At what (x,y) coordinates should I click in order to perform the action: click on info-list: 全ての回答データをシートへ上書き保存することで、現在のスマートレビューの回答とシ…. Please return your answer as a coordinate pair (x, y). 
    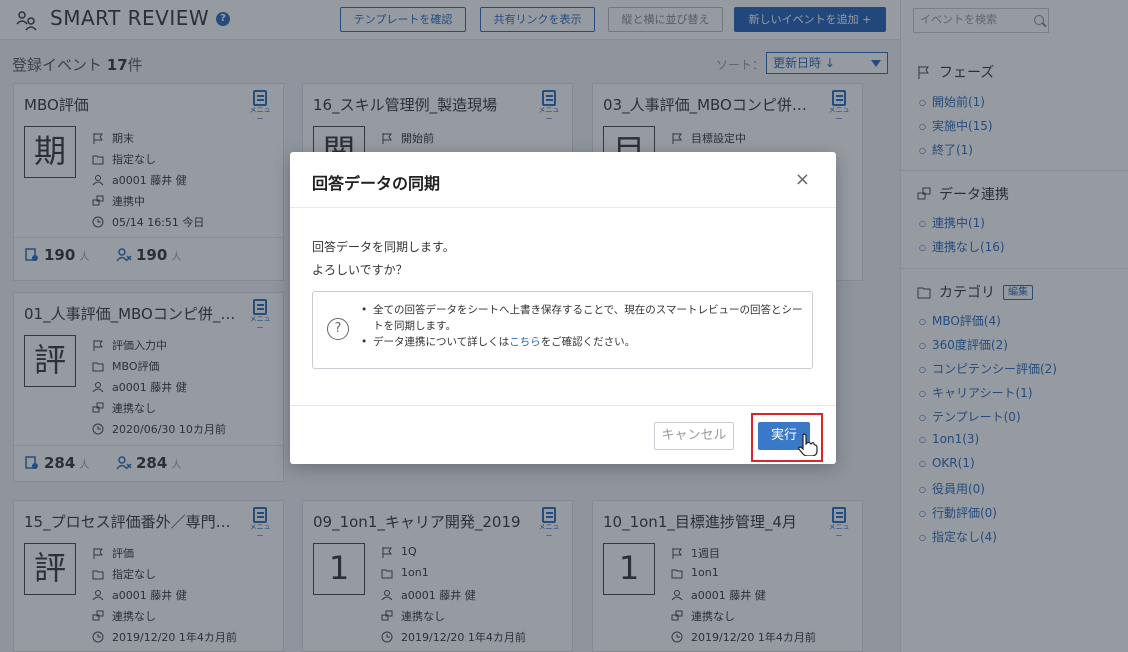
    Looking at the image, I should click on (584, 326).